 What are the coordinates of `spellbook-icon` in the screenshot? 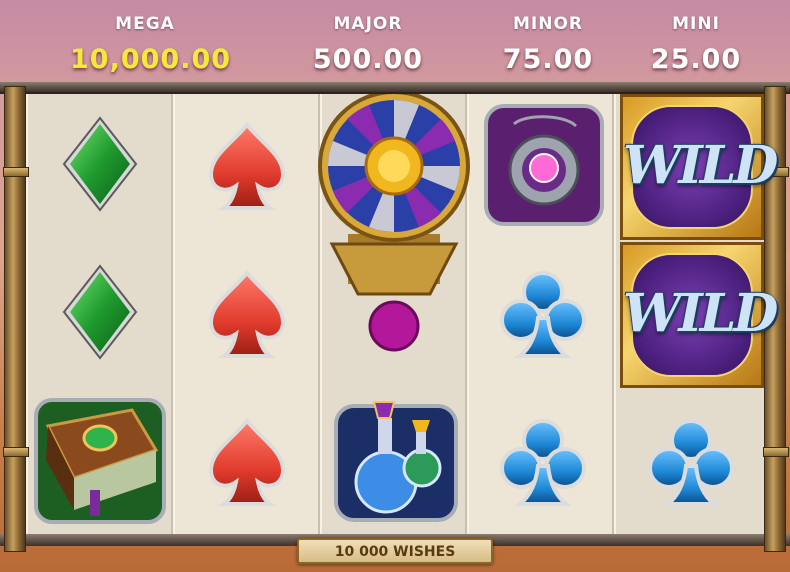 It's located at (100, 461).